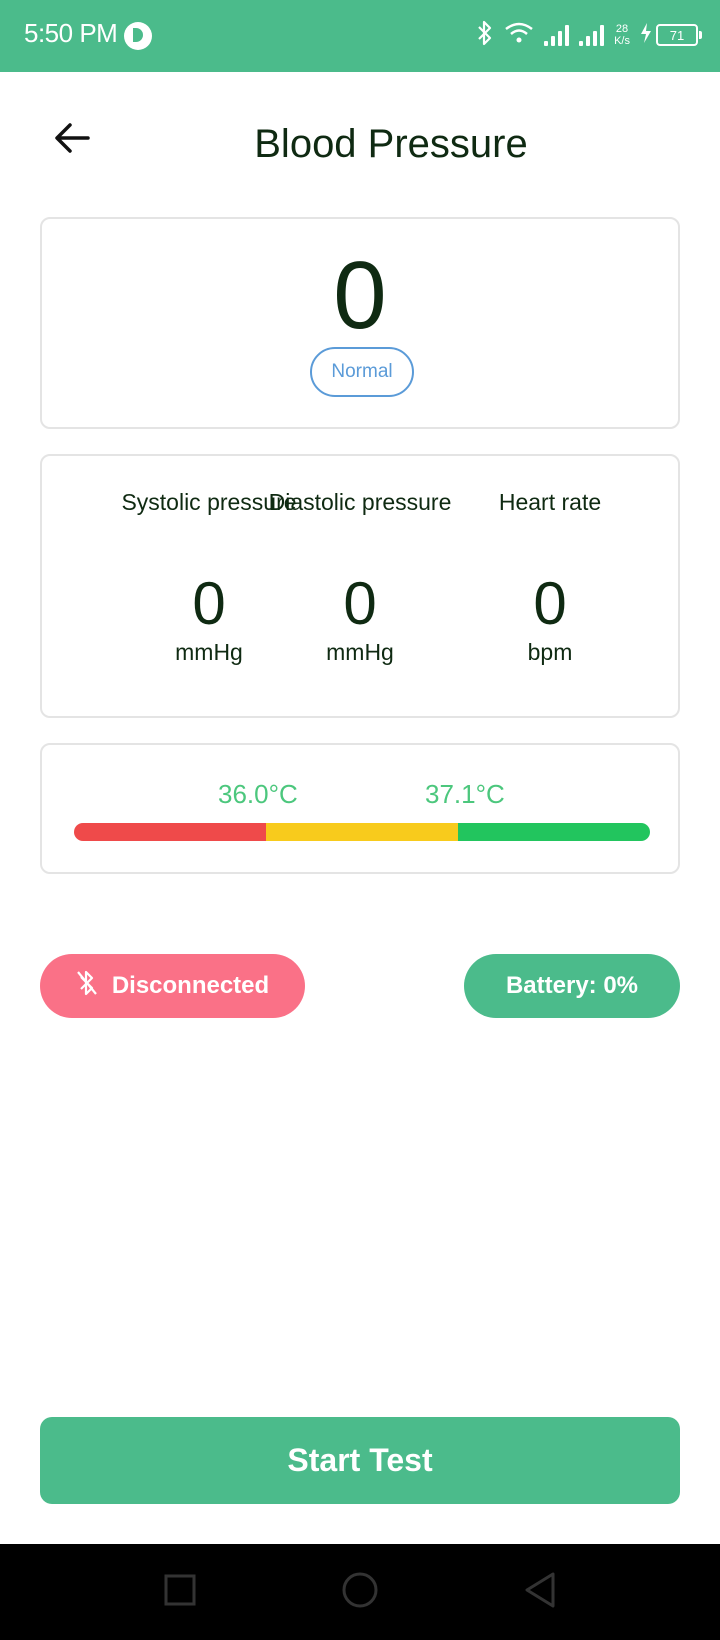 The image size is (720, 1640). Describe the element at coordinates (550, 502) in the screenshot. I see `metric-label: Heart rate` at that location.